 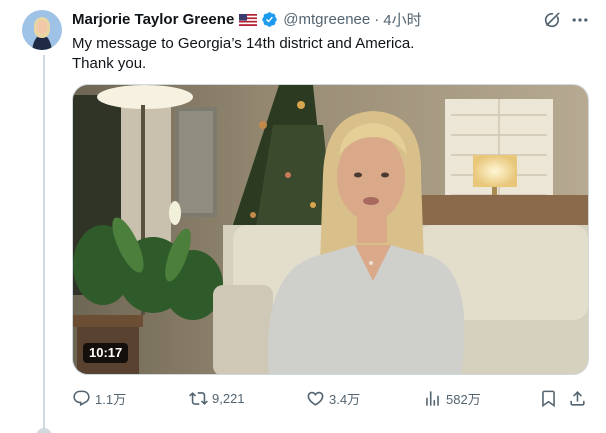 I want to click on tweet-header: Marjorie Taylor Greene @mtgreenee · 4小时, so click(x=247, y=19).